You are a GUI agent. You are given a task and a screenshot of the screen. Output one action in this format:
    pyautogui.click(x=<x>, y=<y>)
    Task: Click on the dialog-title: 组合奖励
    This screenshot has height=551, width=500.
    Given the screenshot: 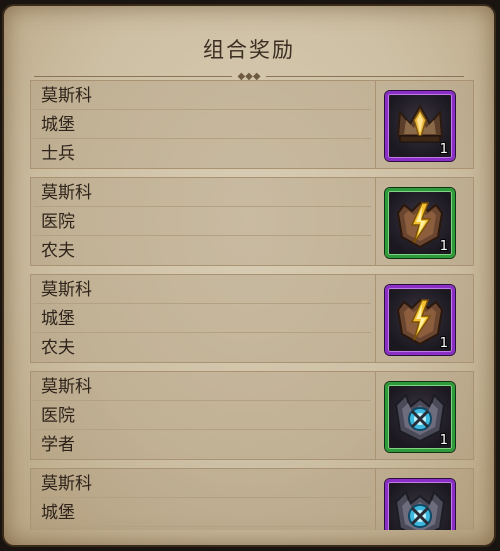 What is the action you would take?
    pyautogui.click(x=249, y=50)
    